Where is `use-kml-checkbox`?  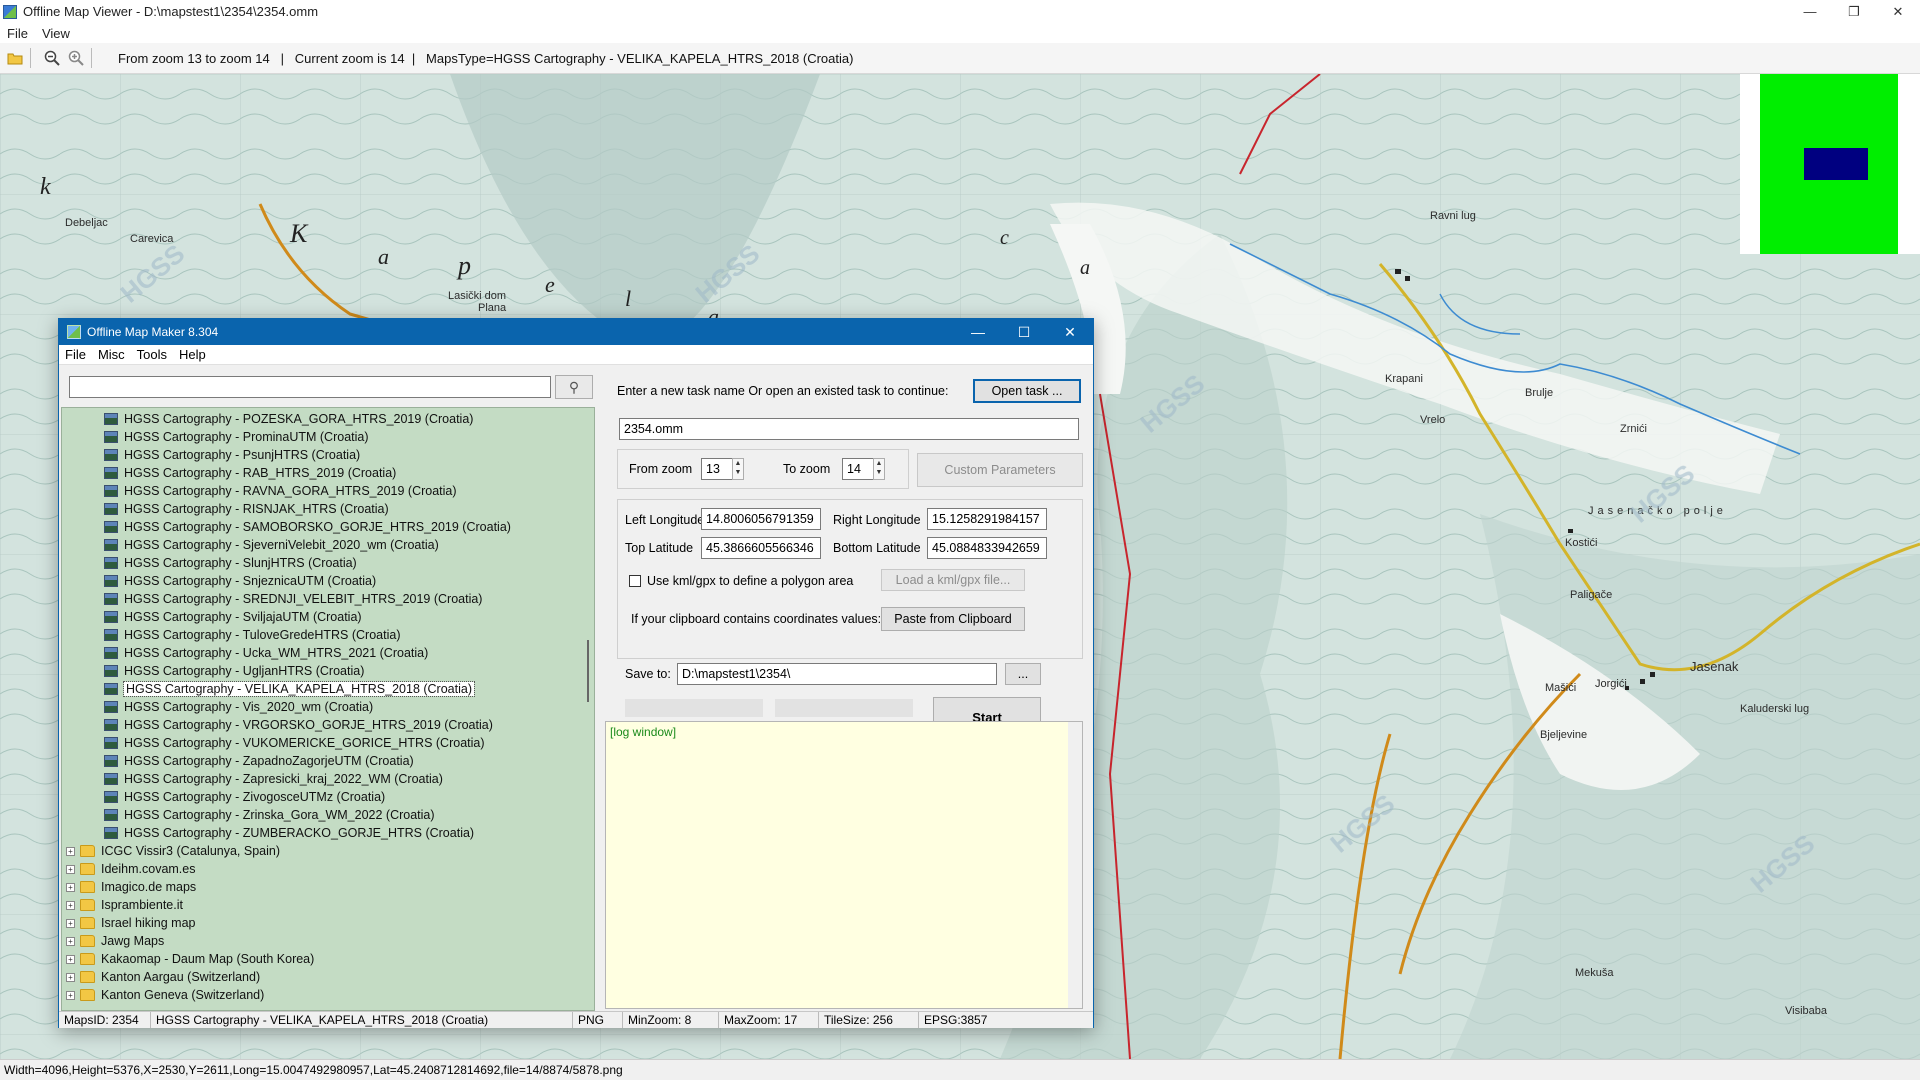
use-kml-checkbox is located at coordinates (635, 581).